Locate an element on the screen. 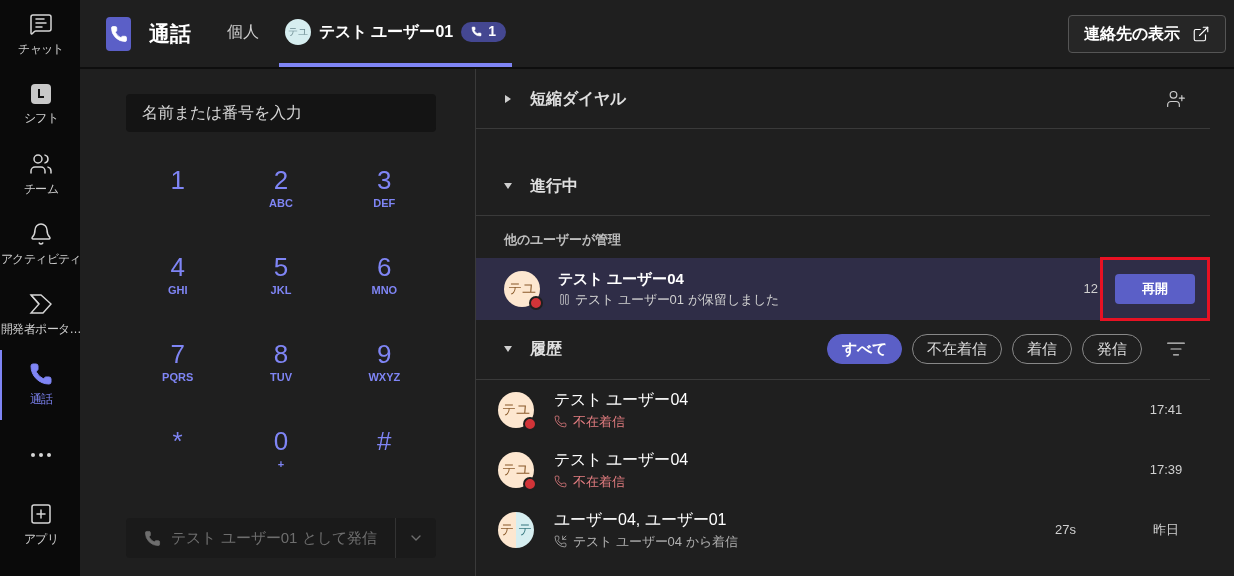  rail-item: チーム is located at coordinates (40, 175).